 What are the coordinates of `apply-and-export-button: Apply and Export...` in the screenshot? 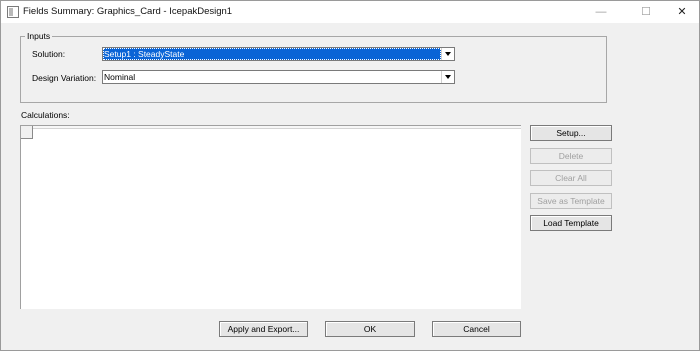 It's located at (263, 329).